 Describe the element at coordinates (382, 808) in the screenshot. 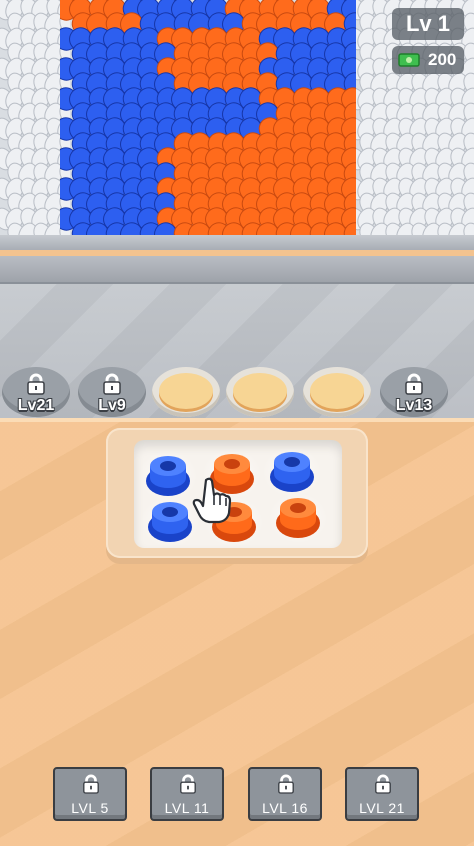

I see `level-button-label: LVL 21` at that location.